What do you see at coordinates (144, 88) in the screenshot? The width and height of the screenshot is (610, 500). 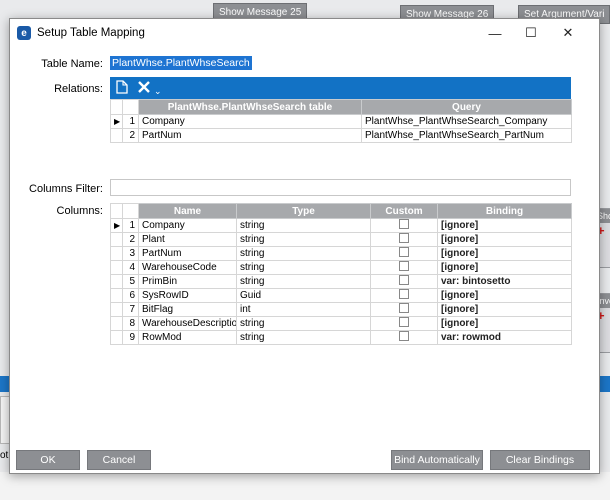 I see `x-icon` at bounding box center [144, 88].